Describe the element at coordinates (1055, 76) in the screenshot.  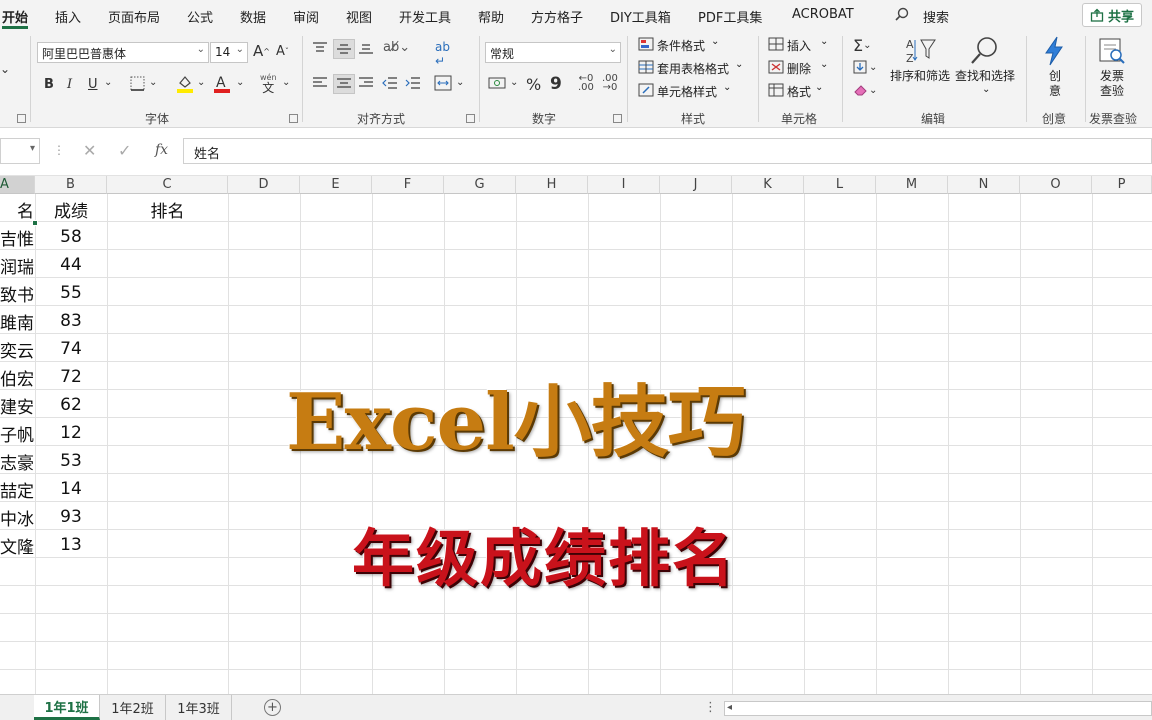
I see `create-label-1: 创` at that location.